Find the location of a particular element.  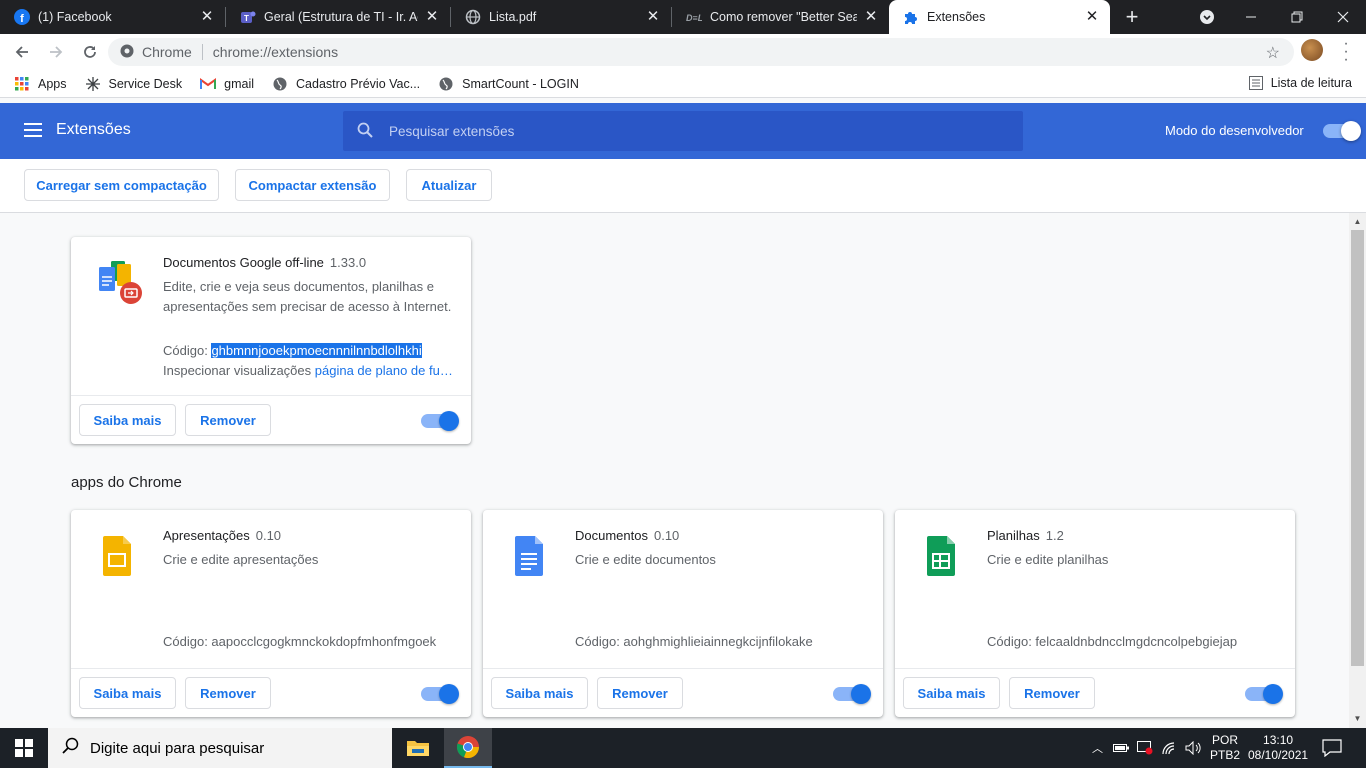

tab-como-remover: D≡LL Como remover "Better Search ✕ is located at coordinates (780, 17).